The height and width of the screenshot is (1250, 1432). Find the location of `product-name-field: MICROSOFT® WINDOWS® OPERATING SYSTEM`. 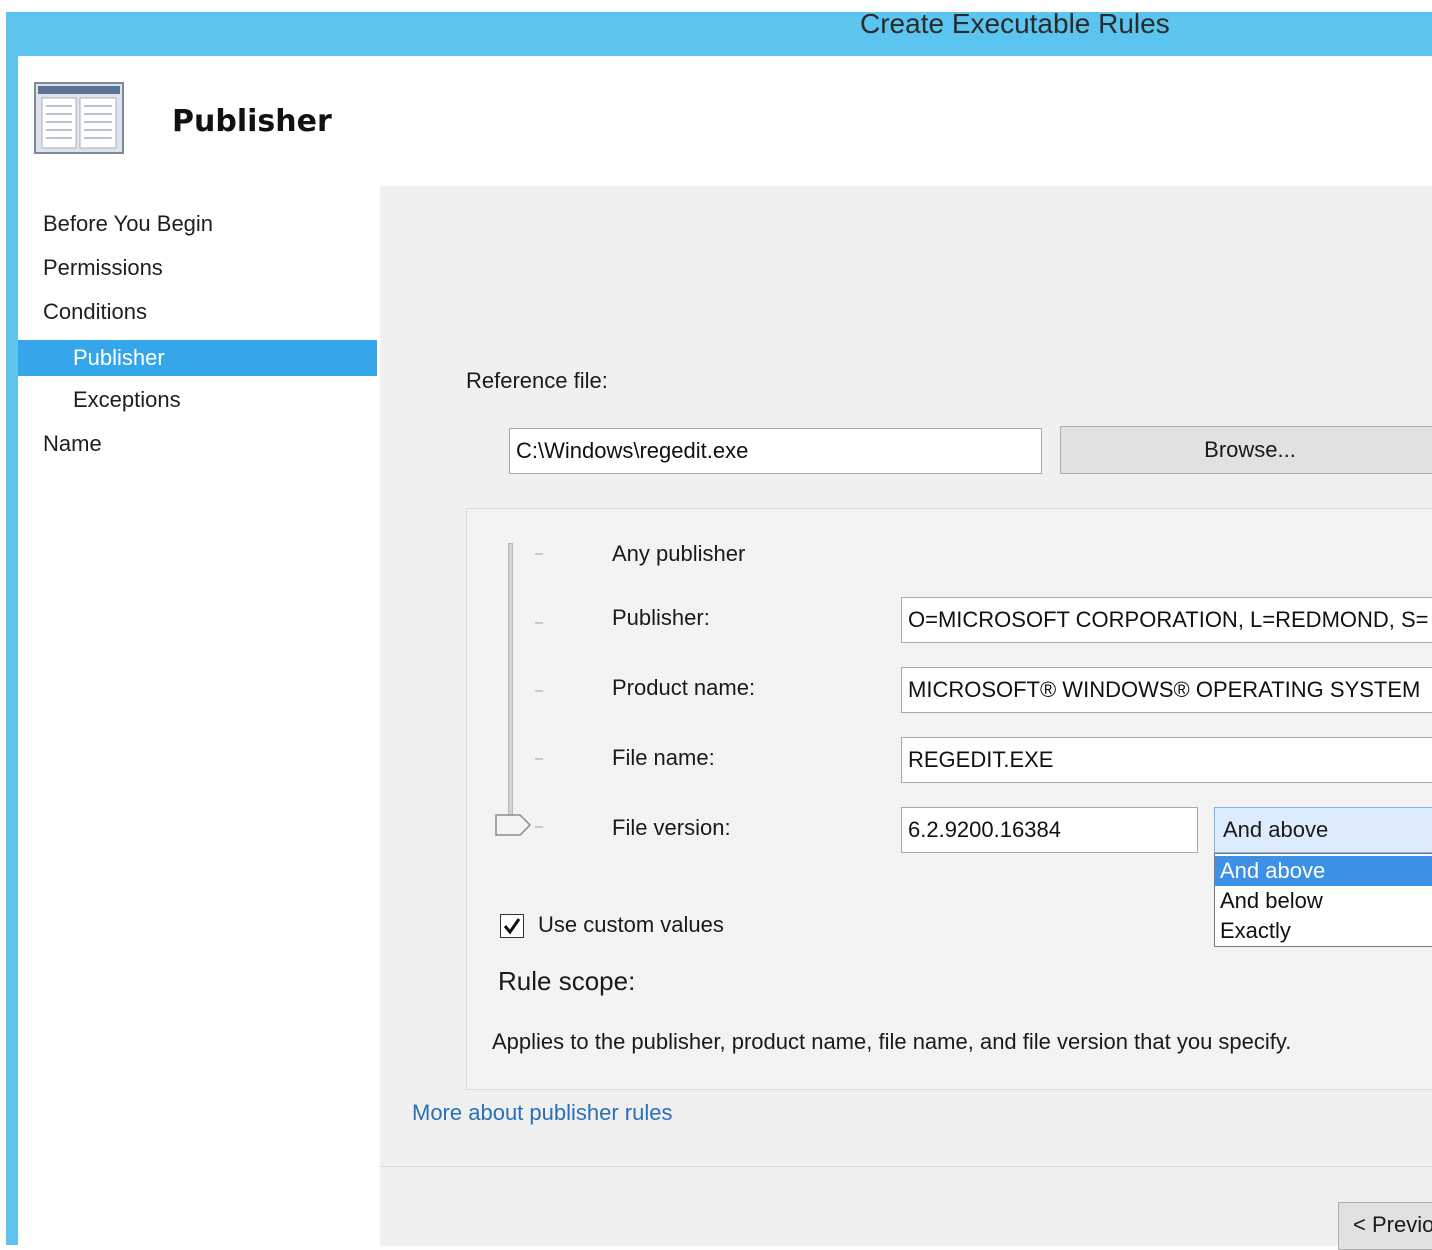

product-name-field: MICROSOFT® WINDOWS® OPERATING SYSTEM is located at coordinates (1166, 690).